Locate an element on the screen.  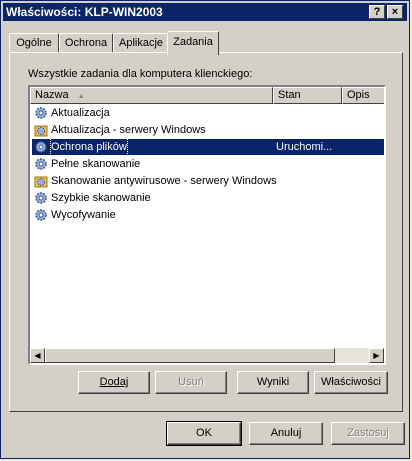
list-item: Pełne skanowanie is located at coordinates (208, 164).